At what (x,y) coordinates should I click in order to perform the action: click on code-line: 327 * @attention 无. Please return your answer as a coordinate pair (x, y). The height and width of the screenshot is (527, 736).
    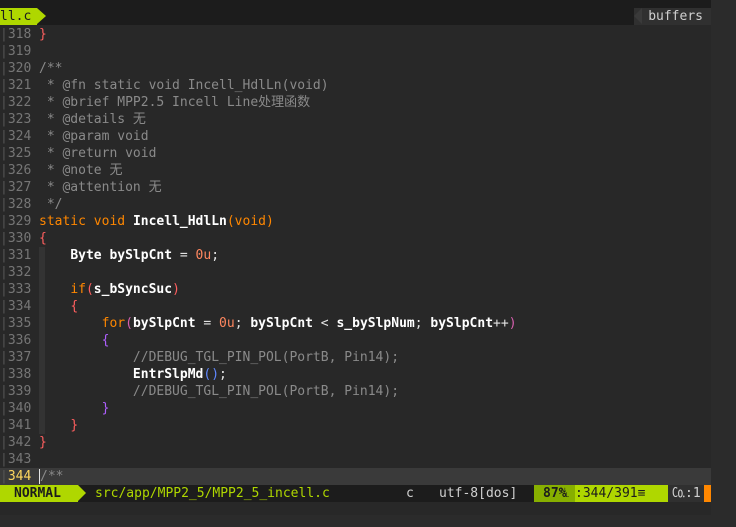
    Looking at the image, I should click on (355, 187).